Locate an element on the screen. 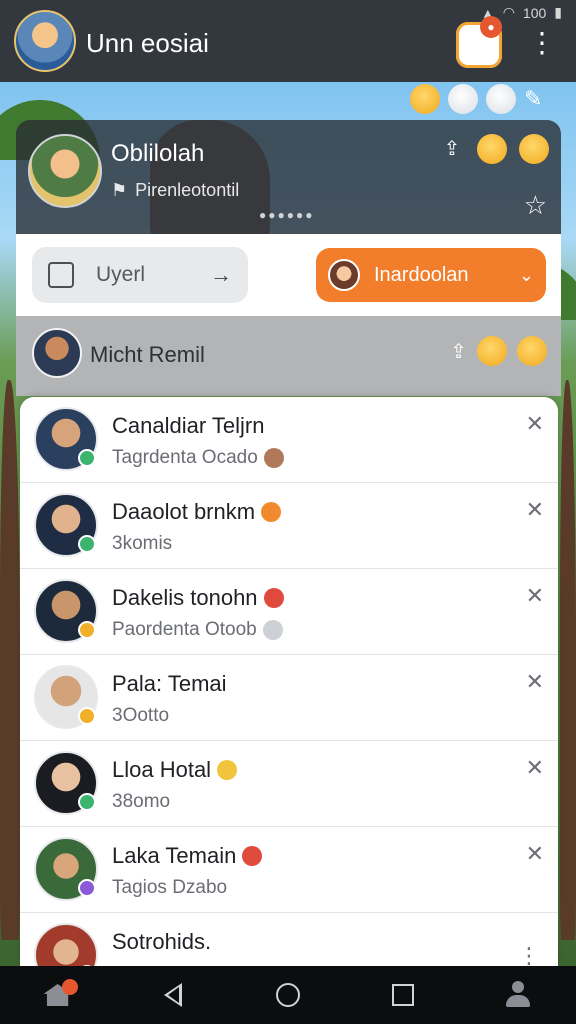  home-circle-icon is located at coordinates (288, 995).